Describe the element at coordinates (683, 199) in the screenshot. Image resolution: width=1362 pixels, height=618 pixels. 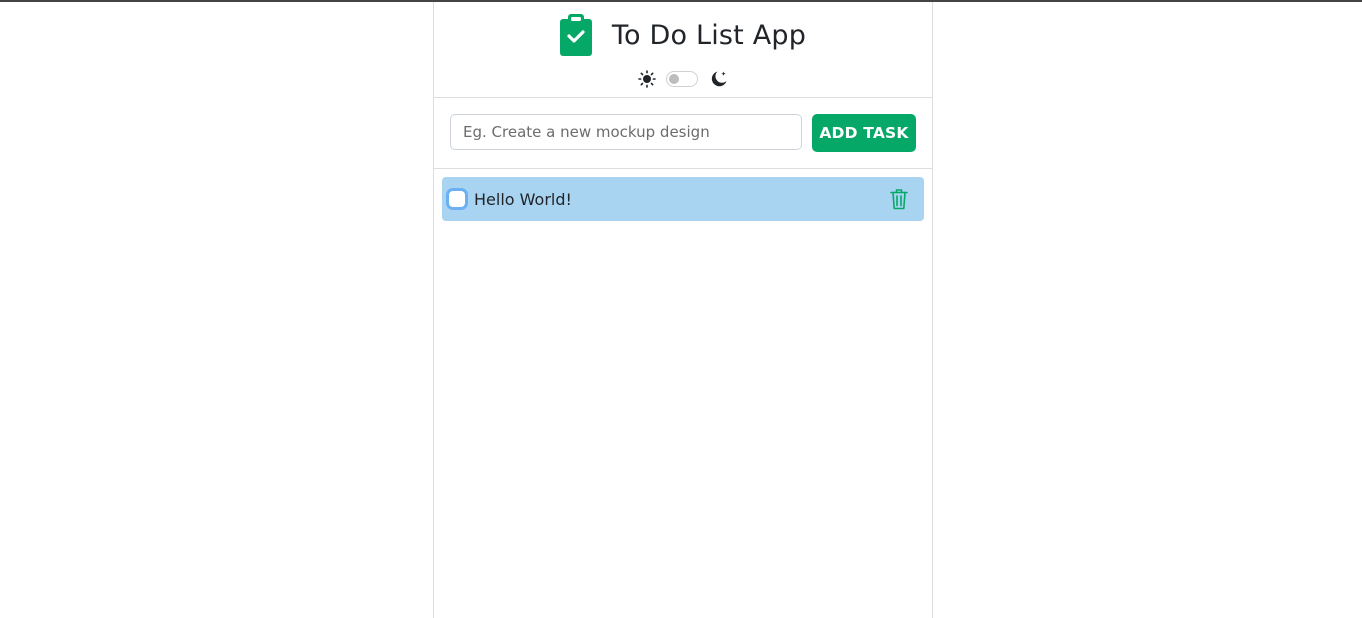
I see `task-item: Hello World!` at that location.